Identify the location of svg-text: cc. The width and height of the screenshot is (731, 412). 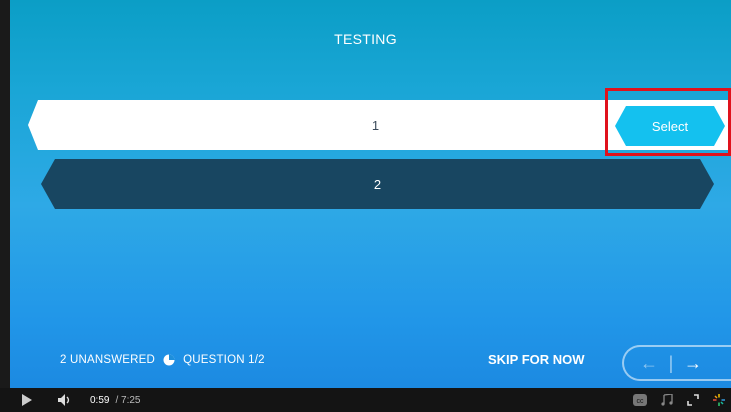
(641, 401).